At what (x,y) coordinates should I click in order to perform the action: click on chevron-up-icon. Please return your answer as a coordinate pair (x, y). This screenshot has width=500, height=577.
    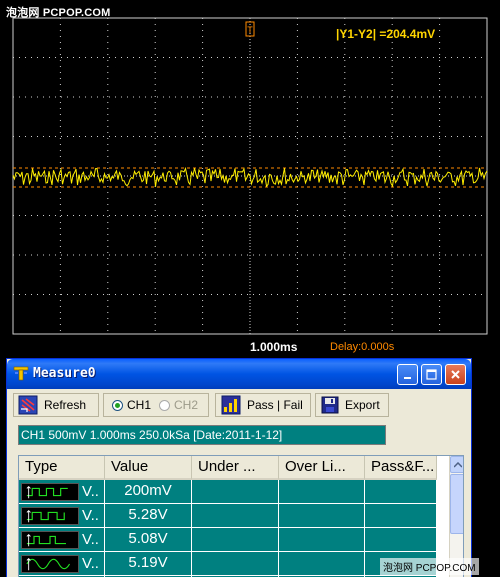
    Looking at the image, I should click on (458, 464).